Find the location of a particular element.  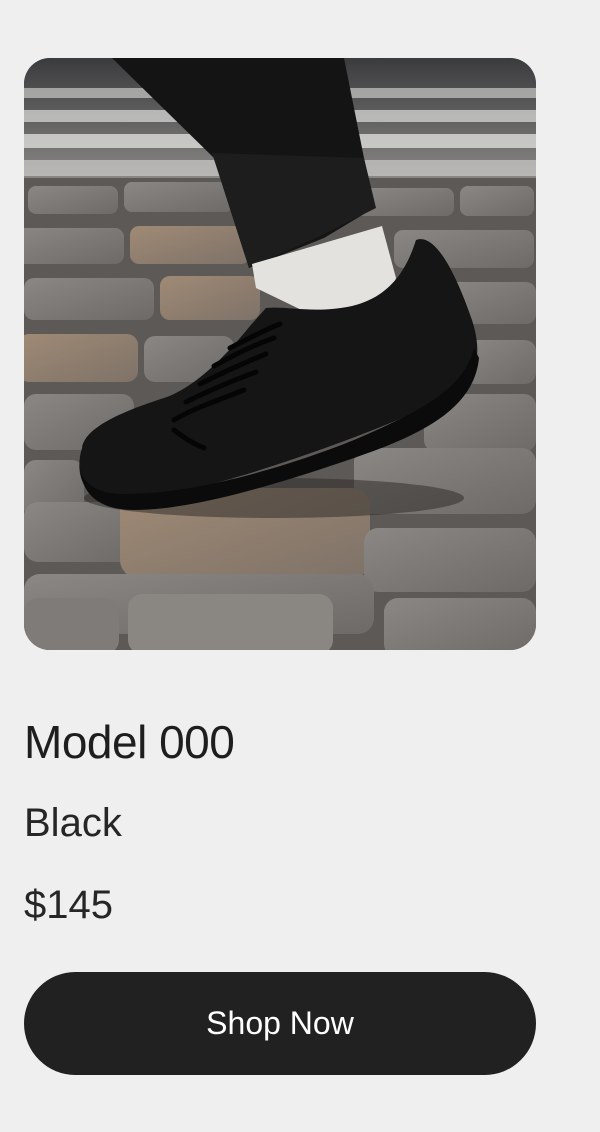

shop-now-label: Shop Now is located at coordinates (280, 1023).